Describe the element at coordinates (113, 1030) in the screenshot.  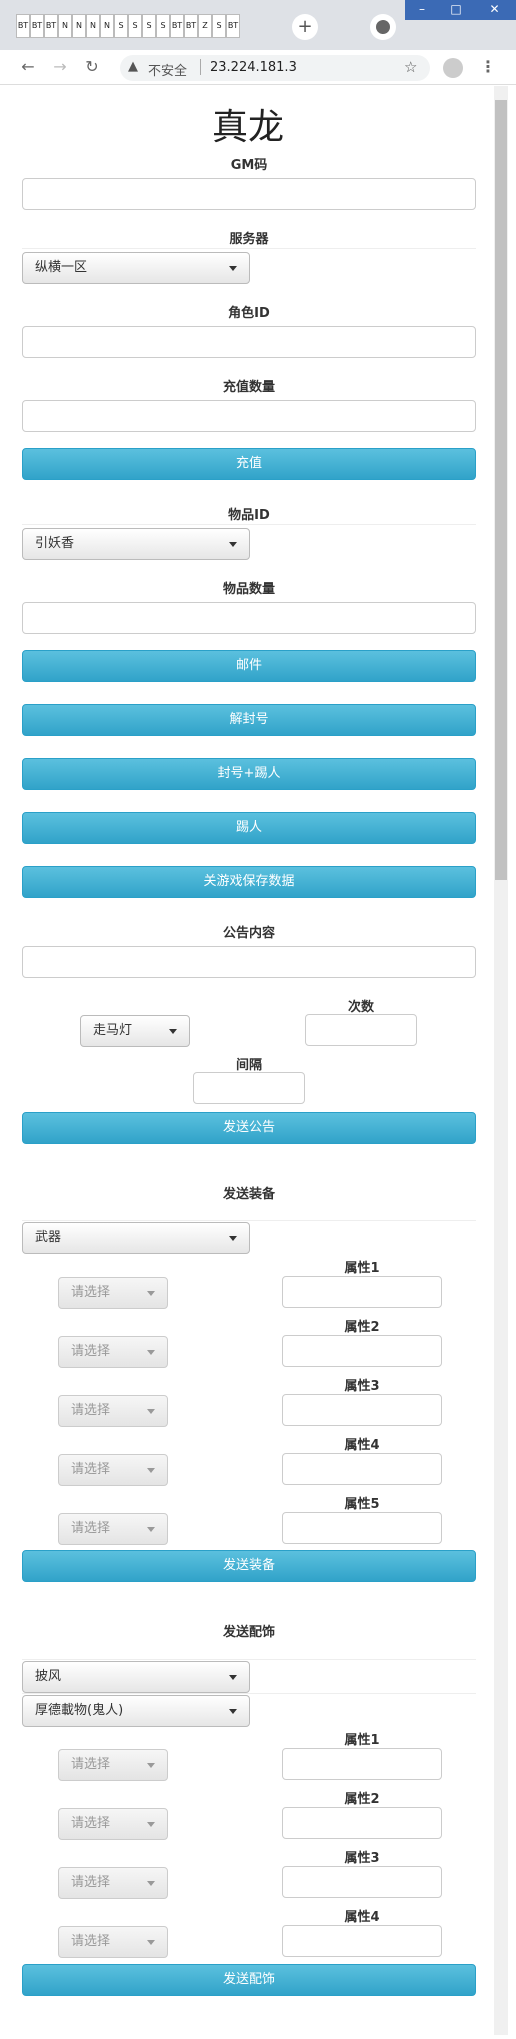
I see `notice-type-value: 走马灯` at that location.